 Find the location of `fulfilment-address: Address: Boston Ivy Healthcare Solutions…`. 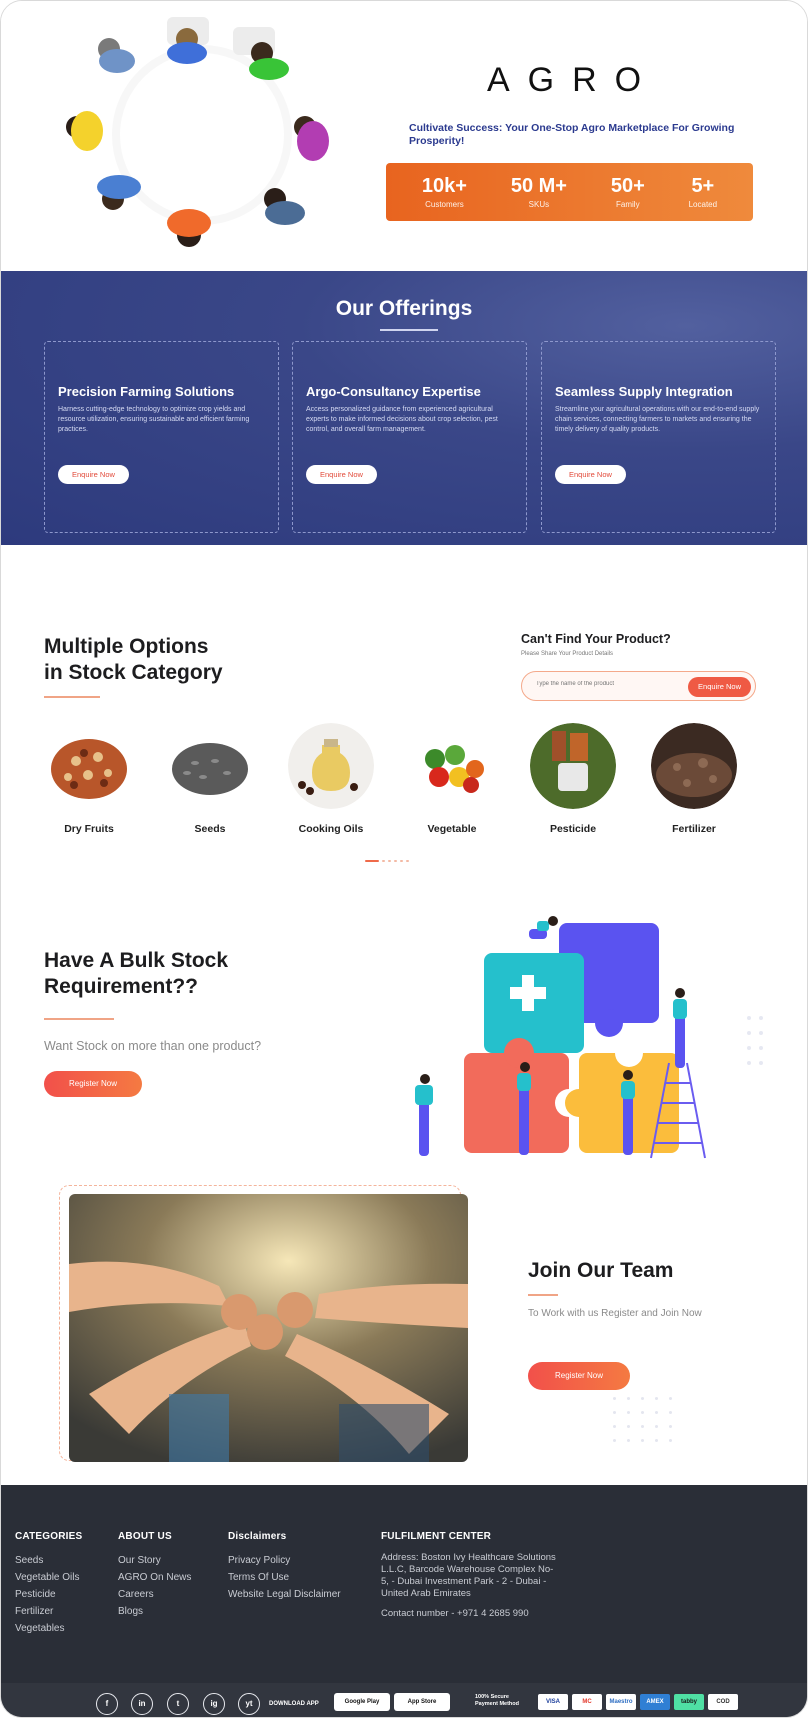

fulfilment-address: Address: Boston Ivy Healthcare Solutions… is located at coordinates (468, 1575).